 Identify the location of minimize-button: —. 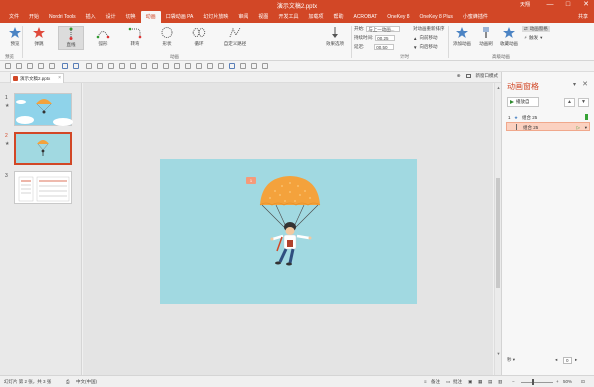
(550, 5).